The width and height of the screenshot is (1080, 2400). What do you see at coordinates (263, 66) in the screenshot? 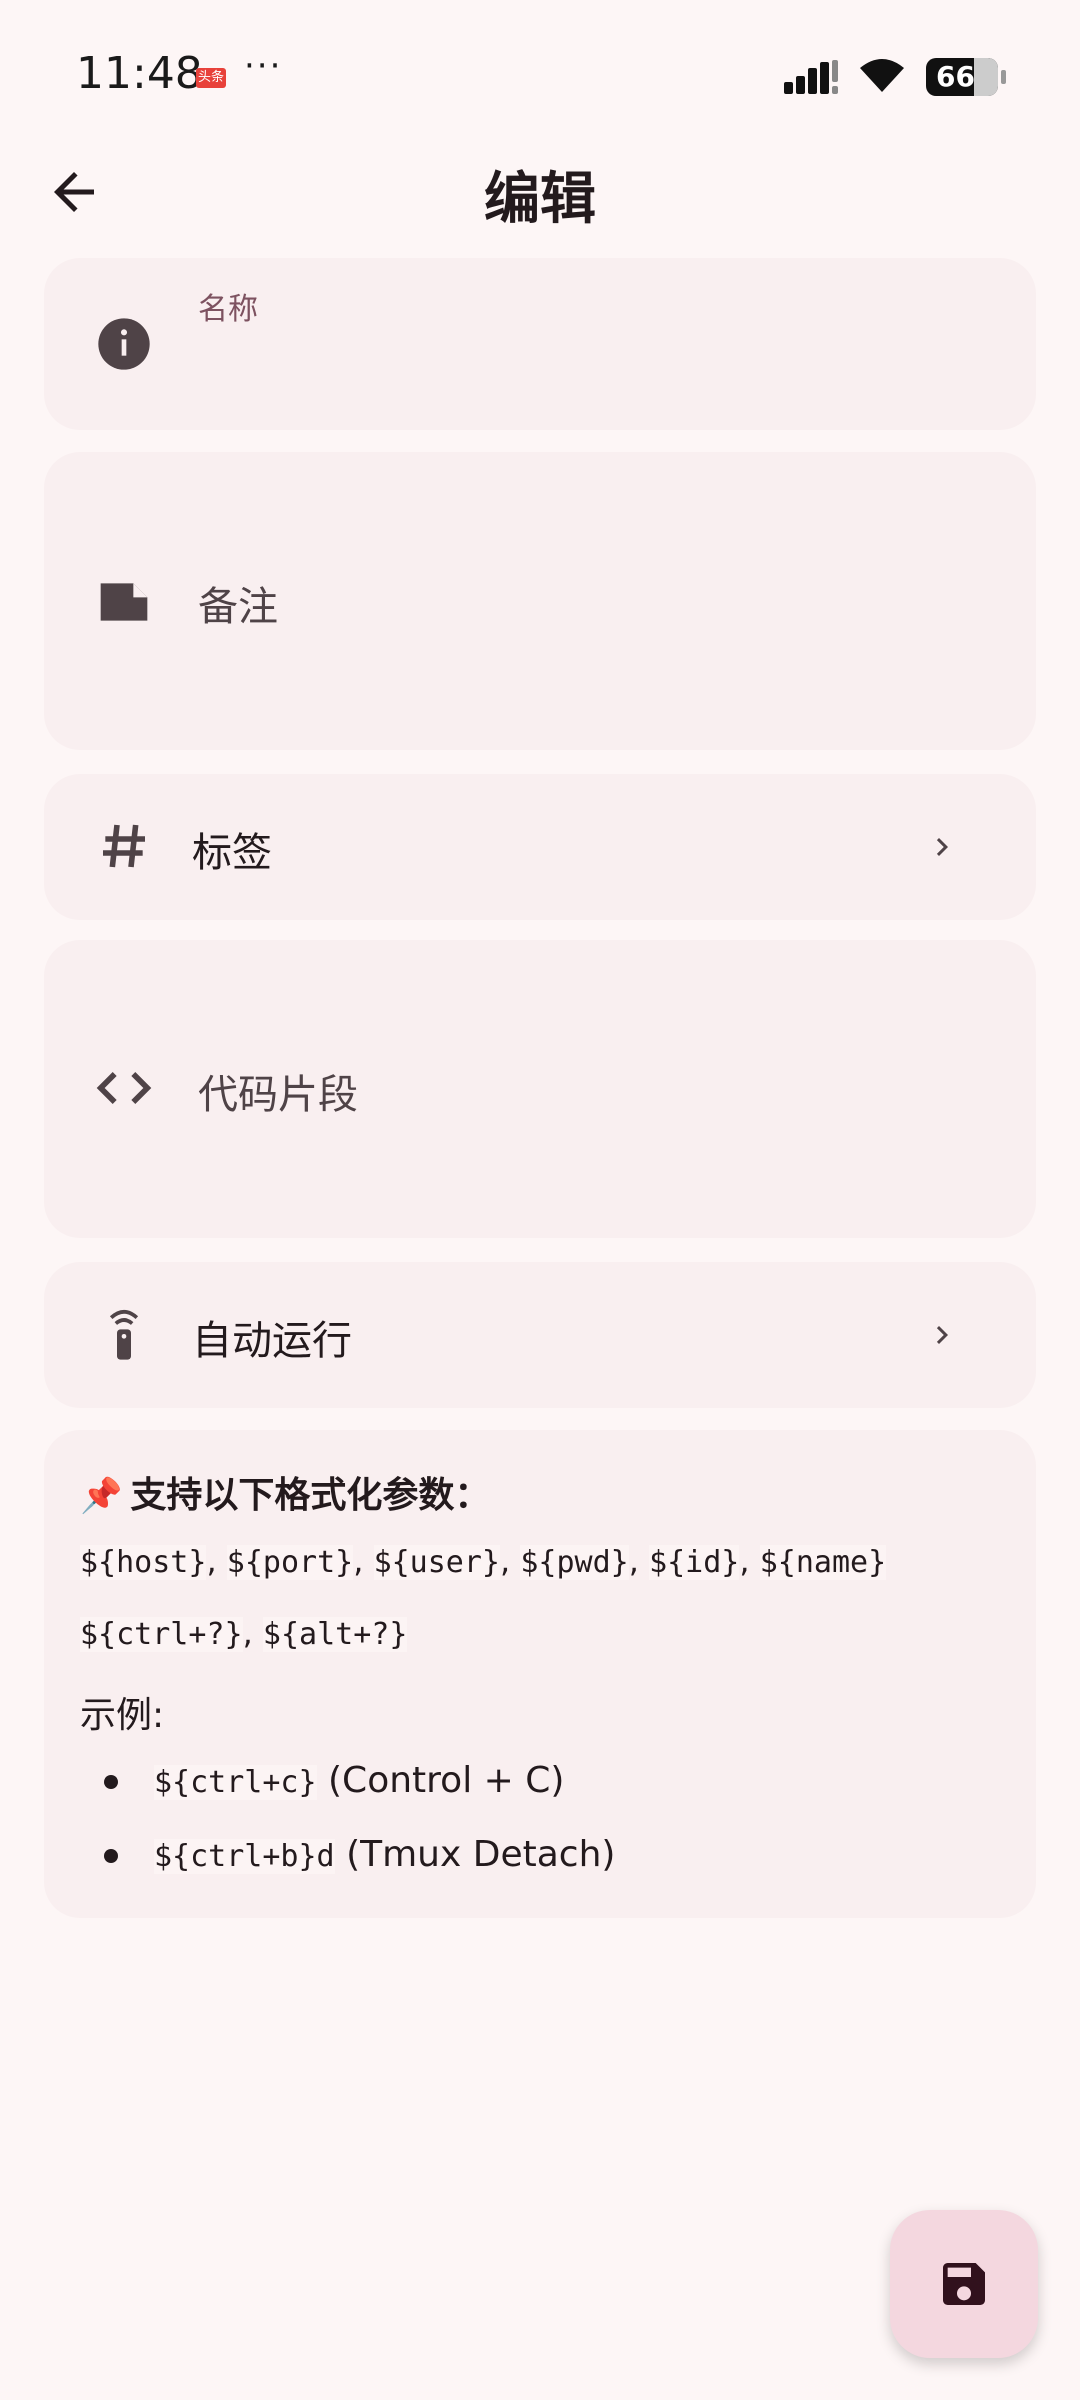
I see `status-more-icon: ···` at bounding box center [263, 66].